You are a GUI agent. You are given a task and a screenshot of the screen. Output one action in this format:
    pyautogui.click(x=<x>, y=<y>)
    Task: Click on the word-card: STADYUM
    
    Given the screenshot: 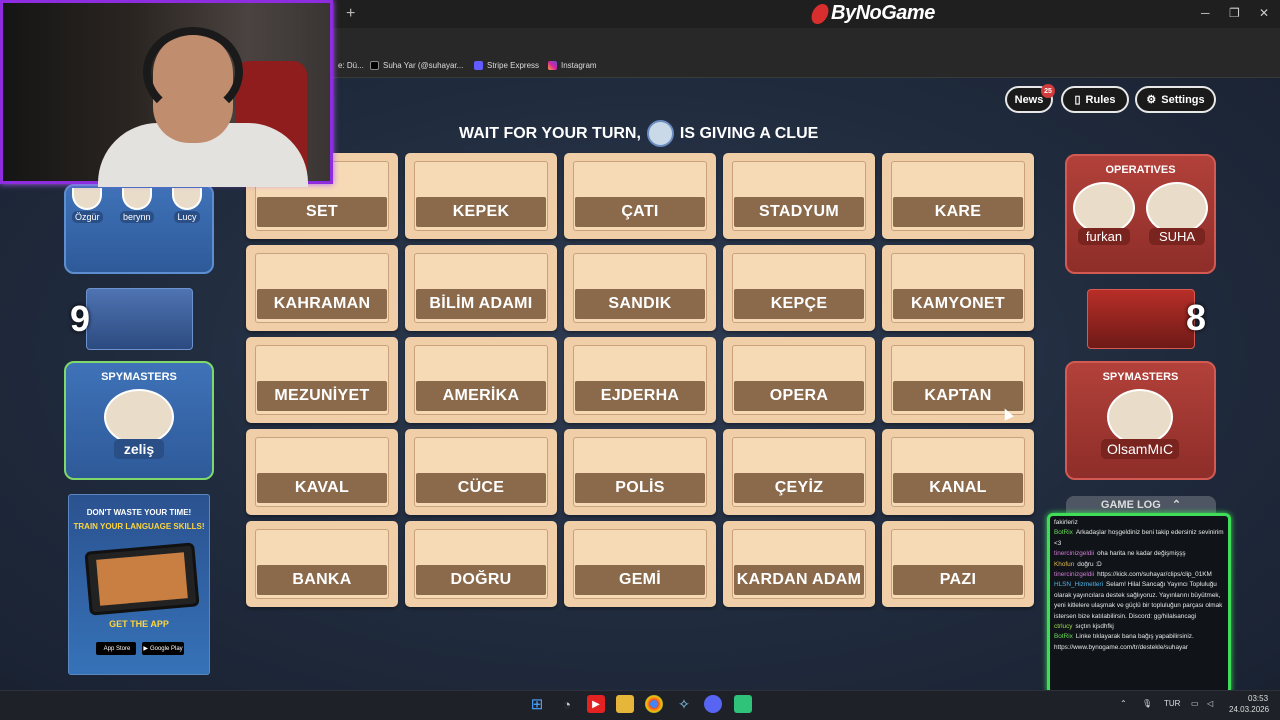 What is the action you would take?
    pyautogui.click(x=799, y=196)
    